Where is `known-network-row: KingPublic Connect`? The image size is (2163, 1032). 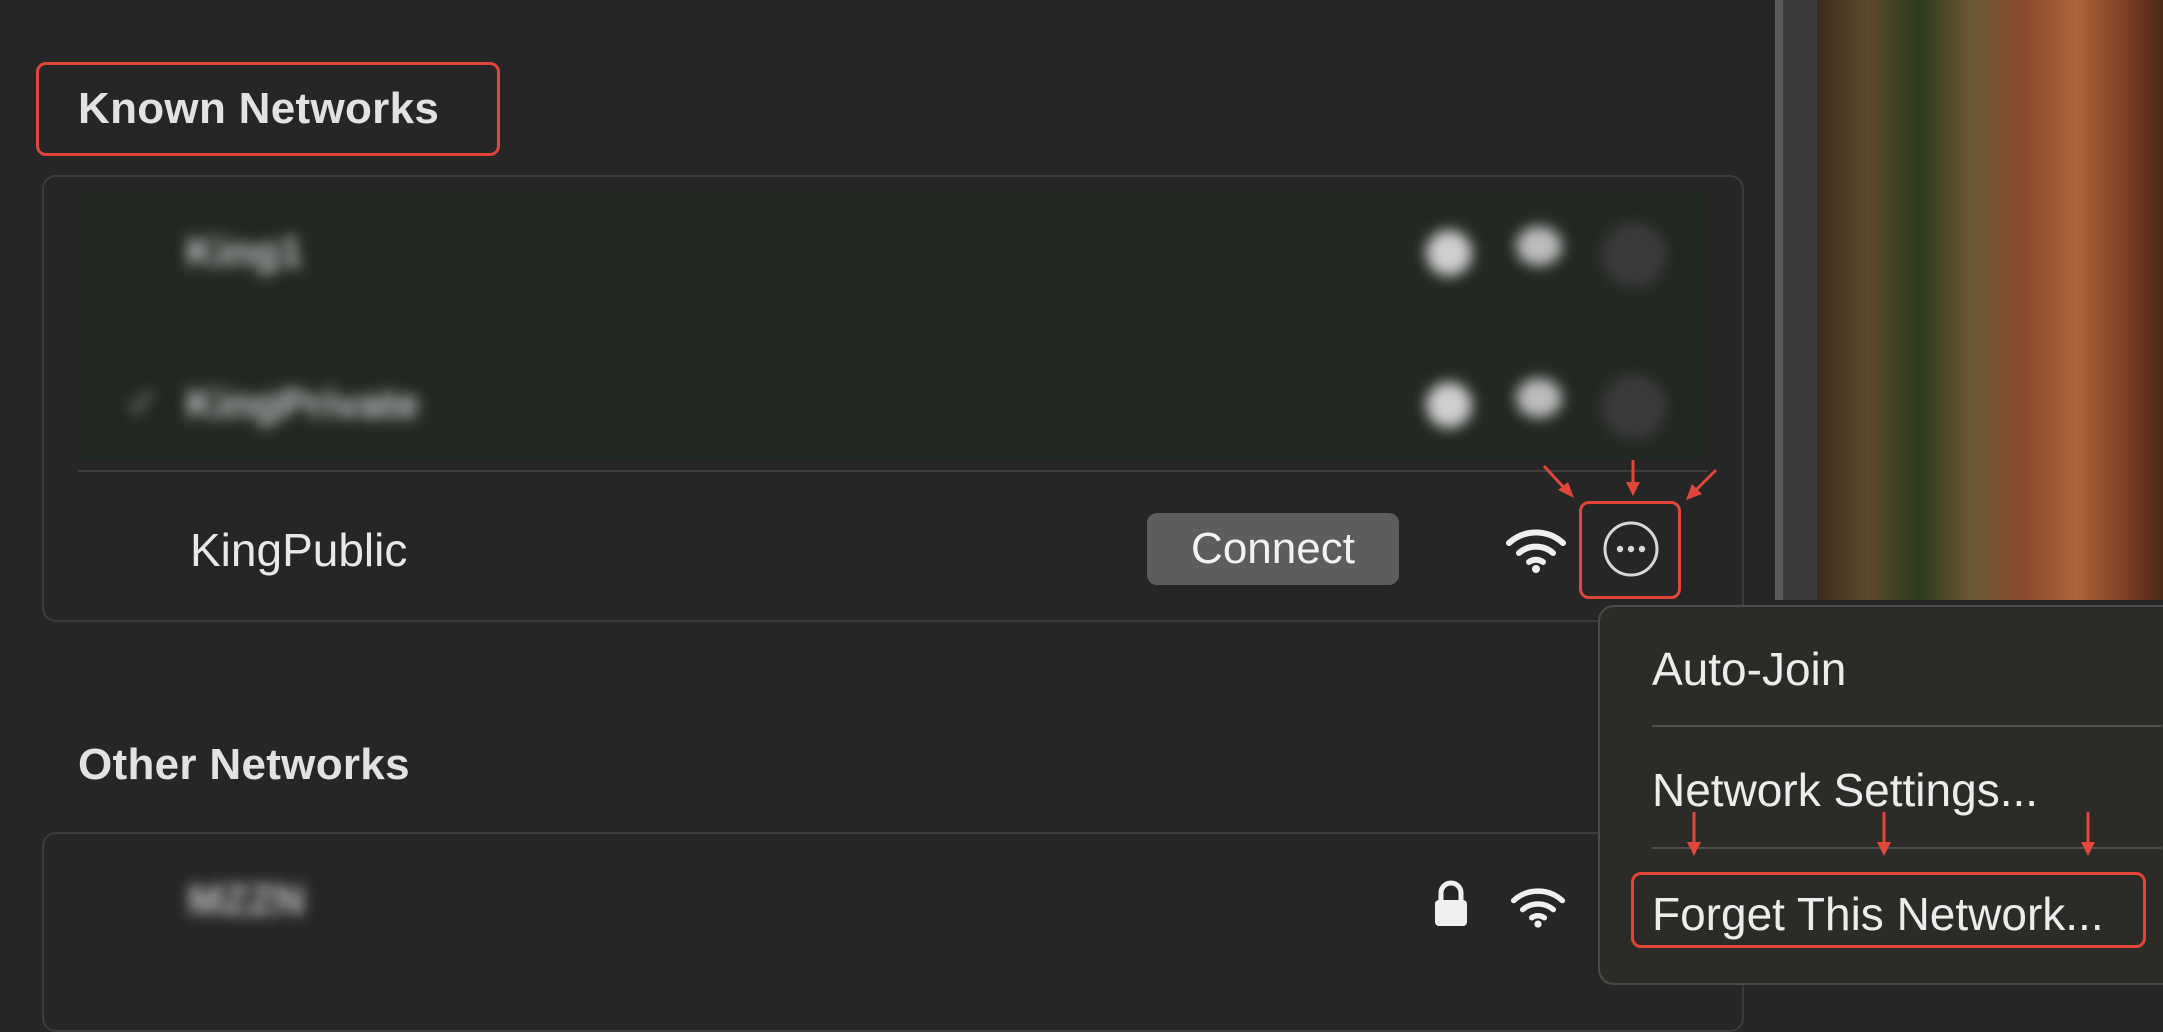 known-network-row: KingPublic Connect is located at coordinates (893, 545).